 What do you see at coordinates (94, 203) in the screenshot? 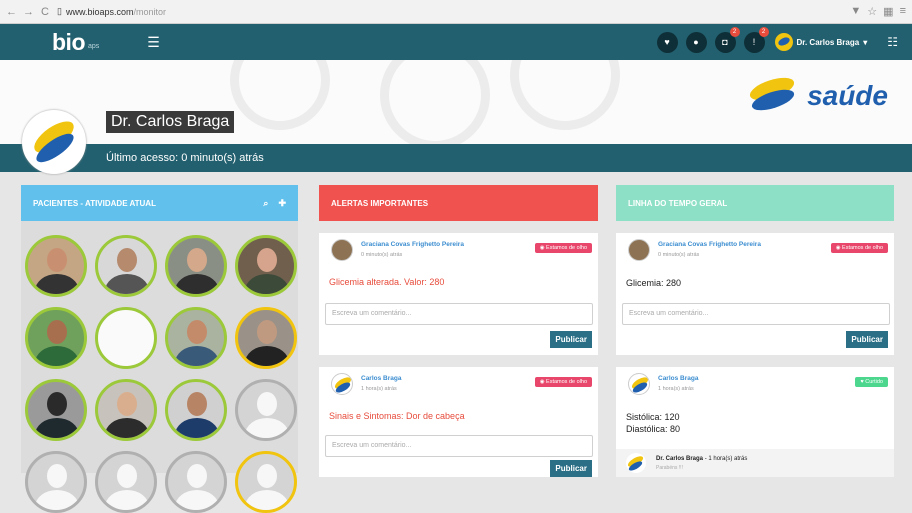
I see `patients-title: PACIENTES - ATIVIDADE ATUAL` at bounding box center [94, 203].